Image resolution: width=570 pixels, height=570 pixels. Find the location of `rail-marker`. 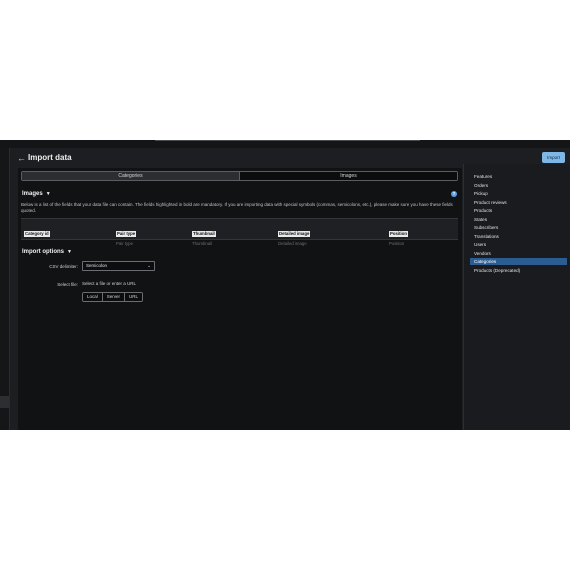

rail-marker is located at coordinates (4, 402).